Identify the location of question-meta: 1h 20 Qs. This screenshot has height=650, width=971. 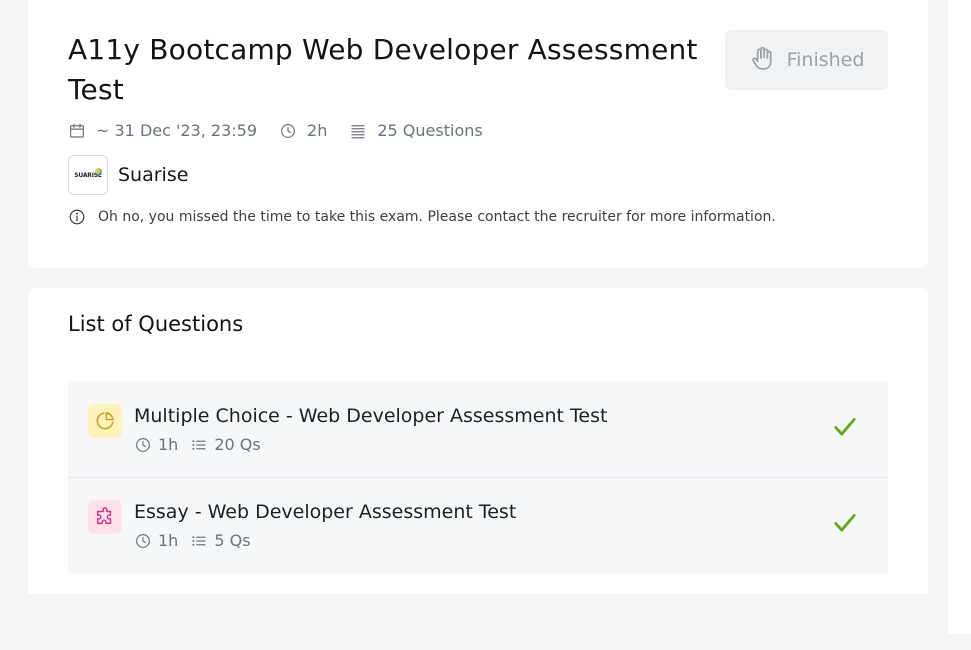
(203, 444).